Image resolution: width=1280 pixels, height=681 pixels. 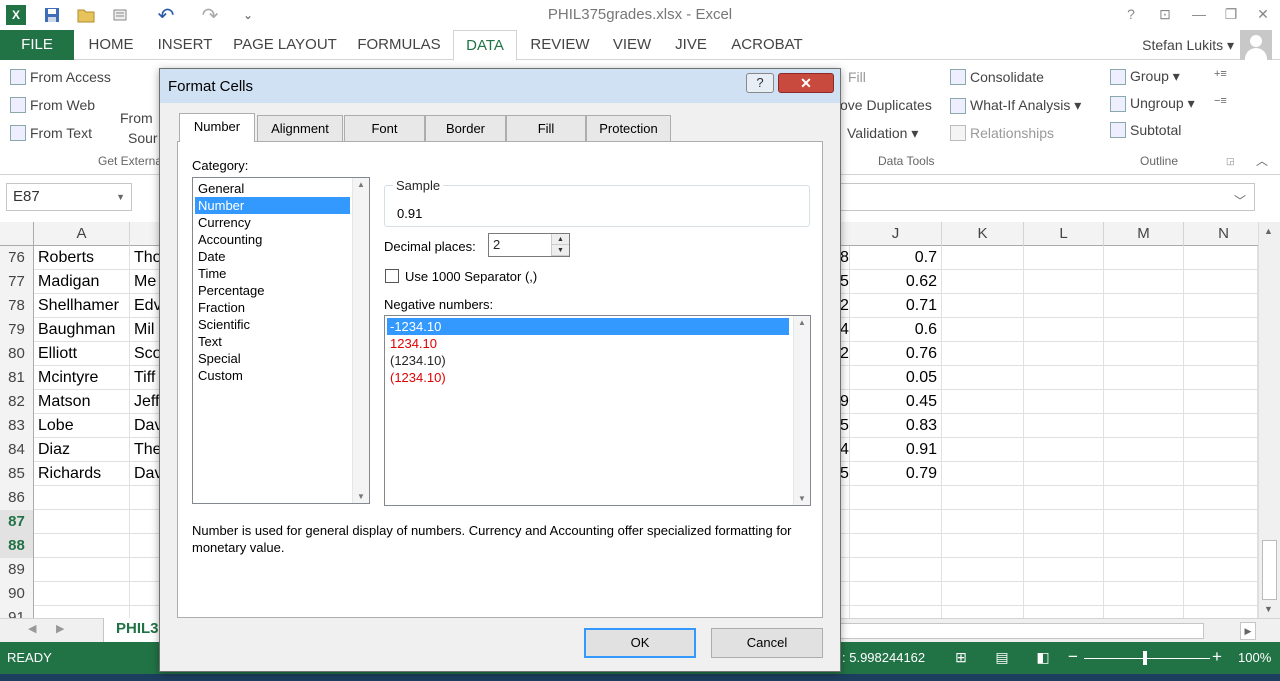 What do you see at coordinates (471, 276) in the screenshot?
I see `use-1000-separator-label: Use 1000 Separator (,)` at bounding box center [471, 276].